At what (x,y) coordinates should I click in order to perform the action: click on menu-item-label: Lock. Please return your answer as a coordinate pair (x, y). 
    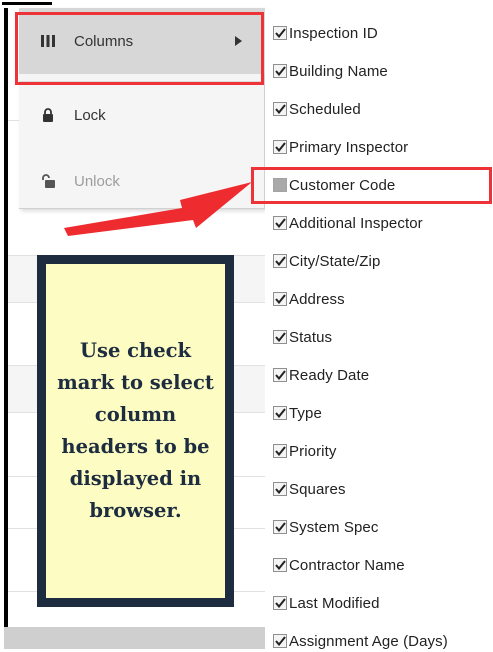
    Looking at the image, I should click on (90, 115).